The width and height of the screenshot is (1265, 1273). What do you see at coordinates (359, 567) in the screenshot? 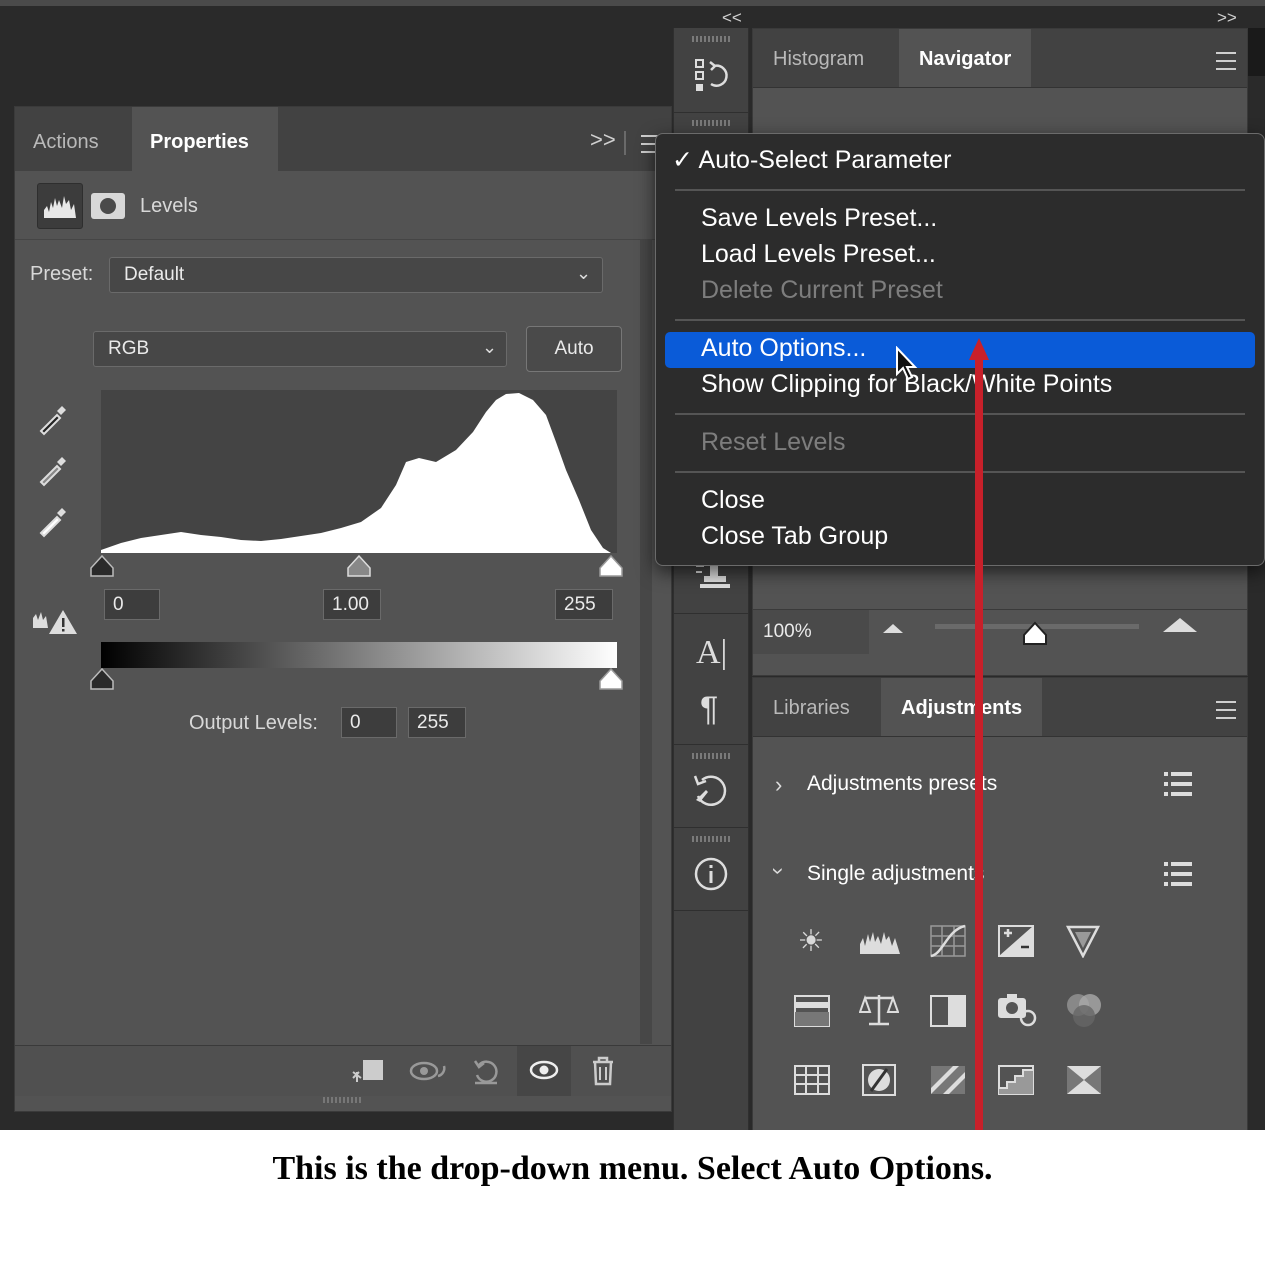
I see `input-level-sliders` at bounding box center [359, 567].